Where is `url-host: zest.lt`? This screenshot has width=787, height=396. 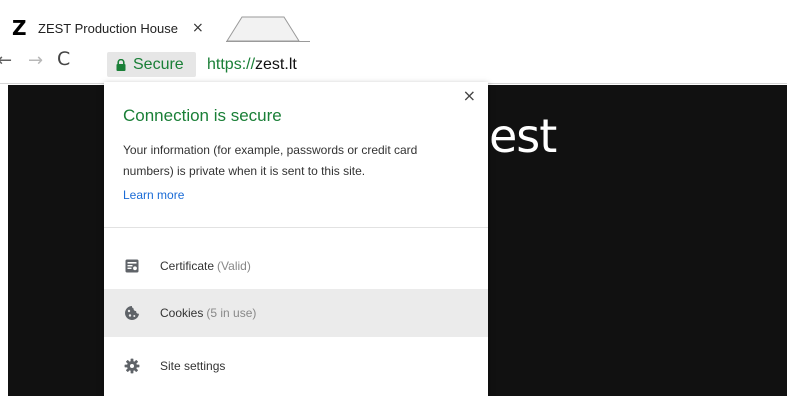
url-host: zest.lt is located at coordinates (276, 64).